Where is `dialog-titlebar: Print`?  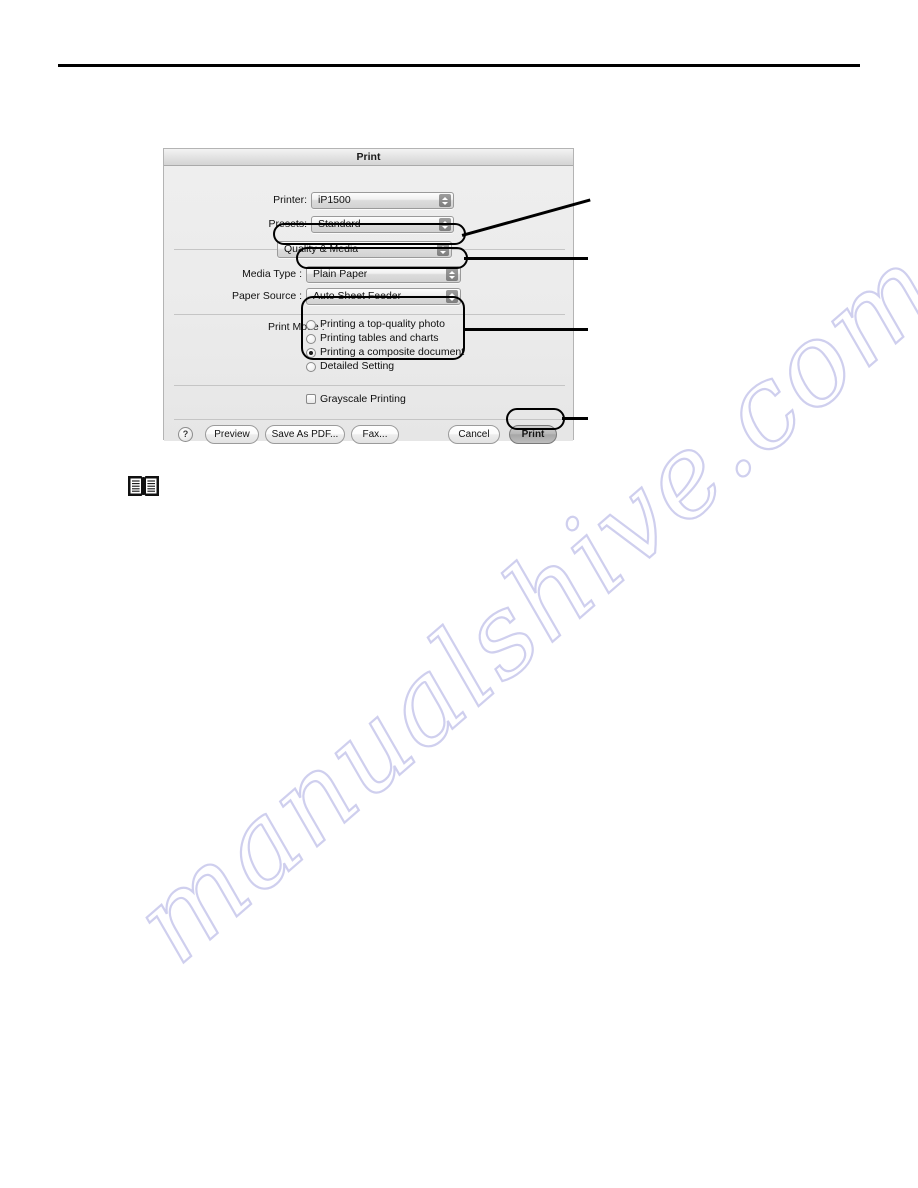 dialog-titlebar: Print is located at coordinates (368, 157).